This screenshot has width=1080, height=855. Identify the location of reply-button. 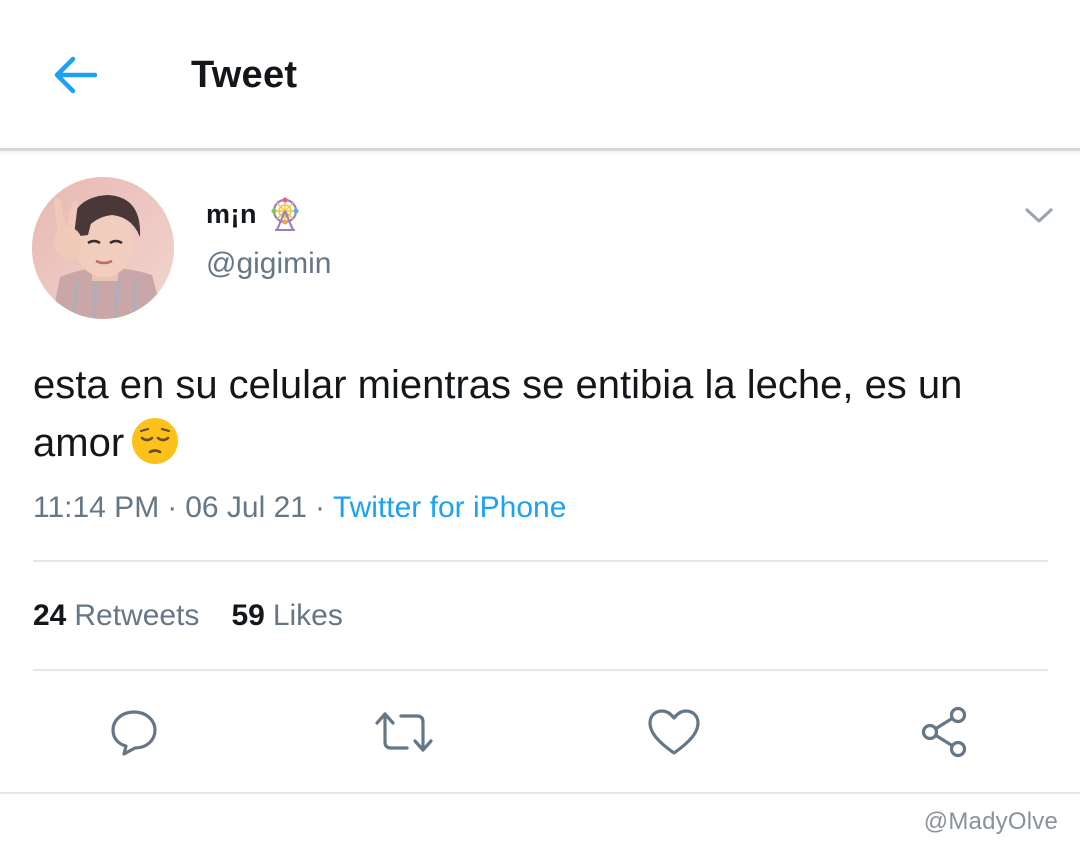
(134, 732).